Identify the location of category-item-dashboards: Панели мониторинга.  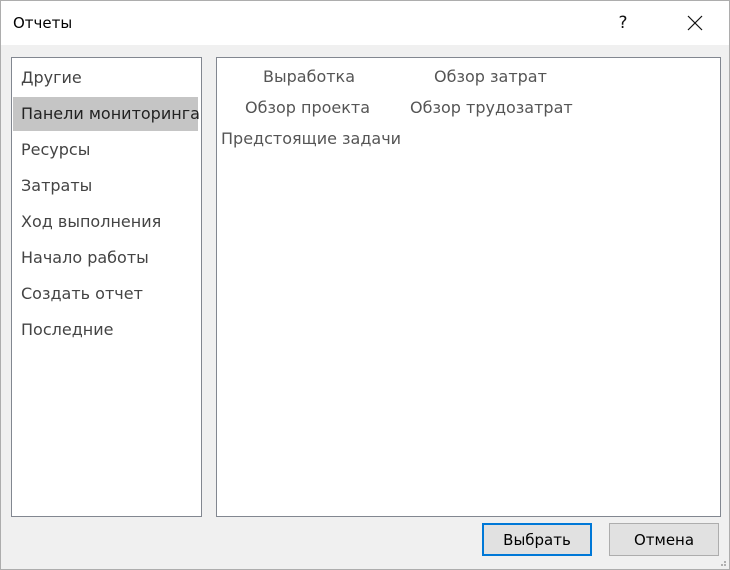
(106, 114).